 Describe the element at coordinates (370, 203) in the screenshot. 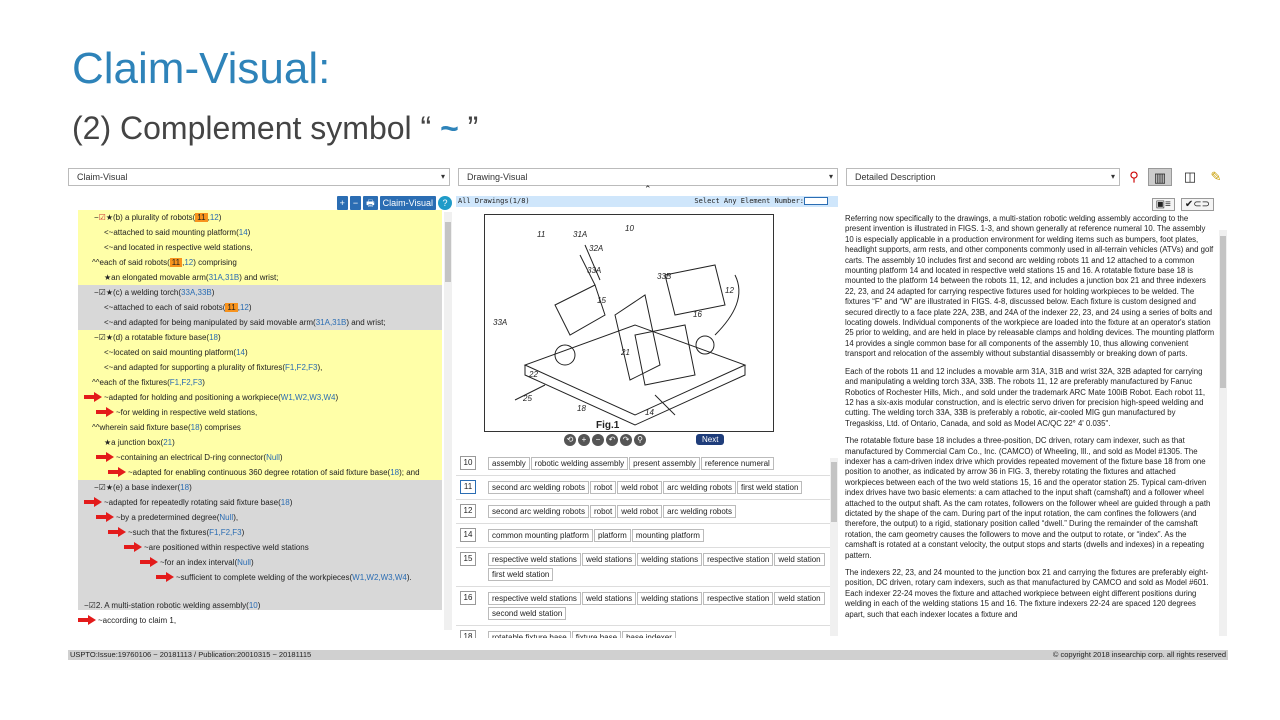

I see `print-button: 🖶` at that location.